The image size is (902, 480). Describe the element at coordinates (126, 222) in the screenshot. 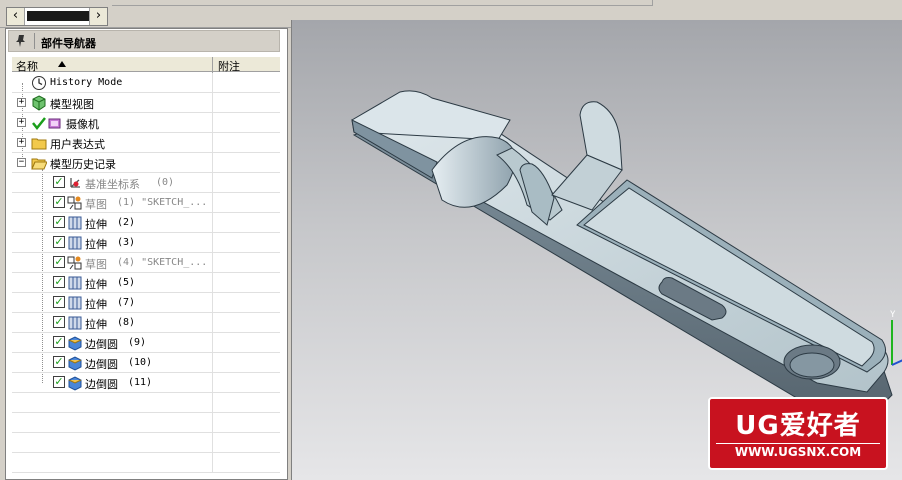

I see `tree-item-suffix: (2)` at that location.